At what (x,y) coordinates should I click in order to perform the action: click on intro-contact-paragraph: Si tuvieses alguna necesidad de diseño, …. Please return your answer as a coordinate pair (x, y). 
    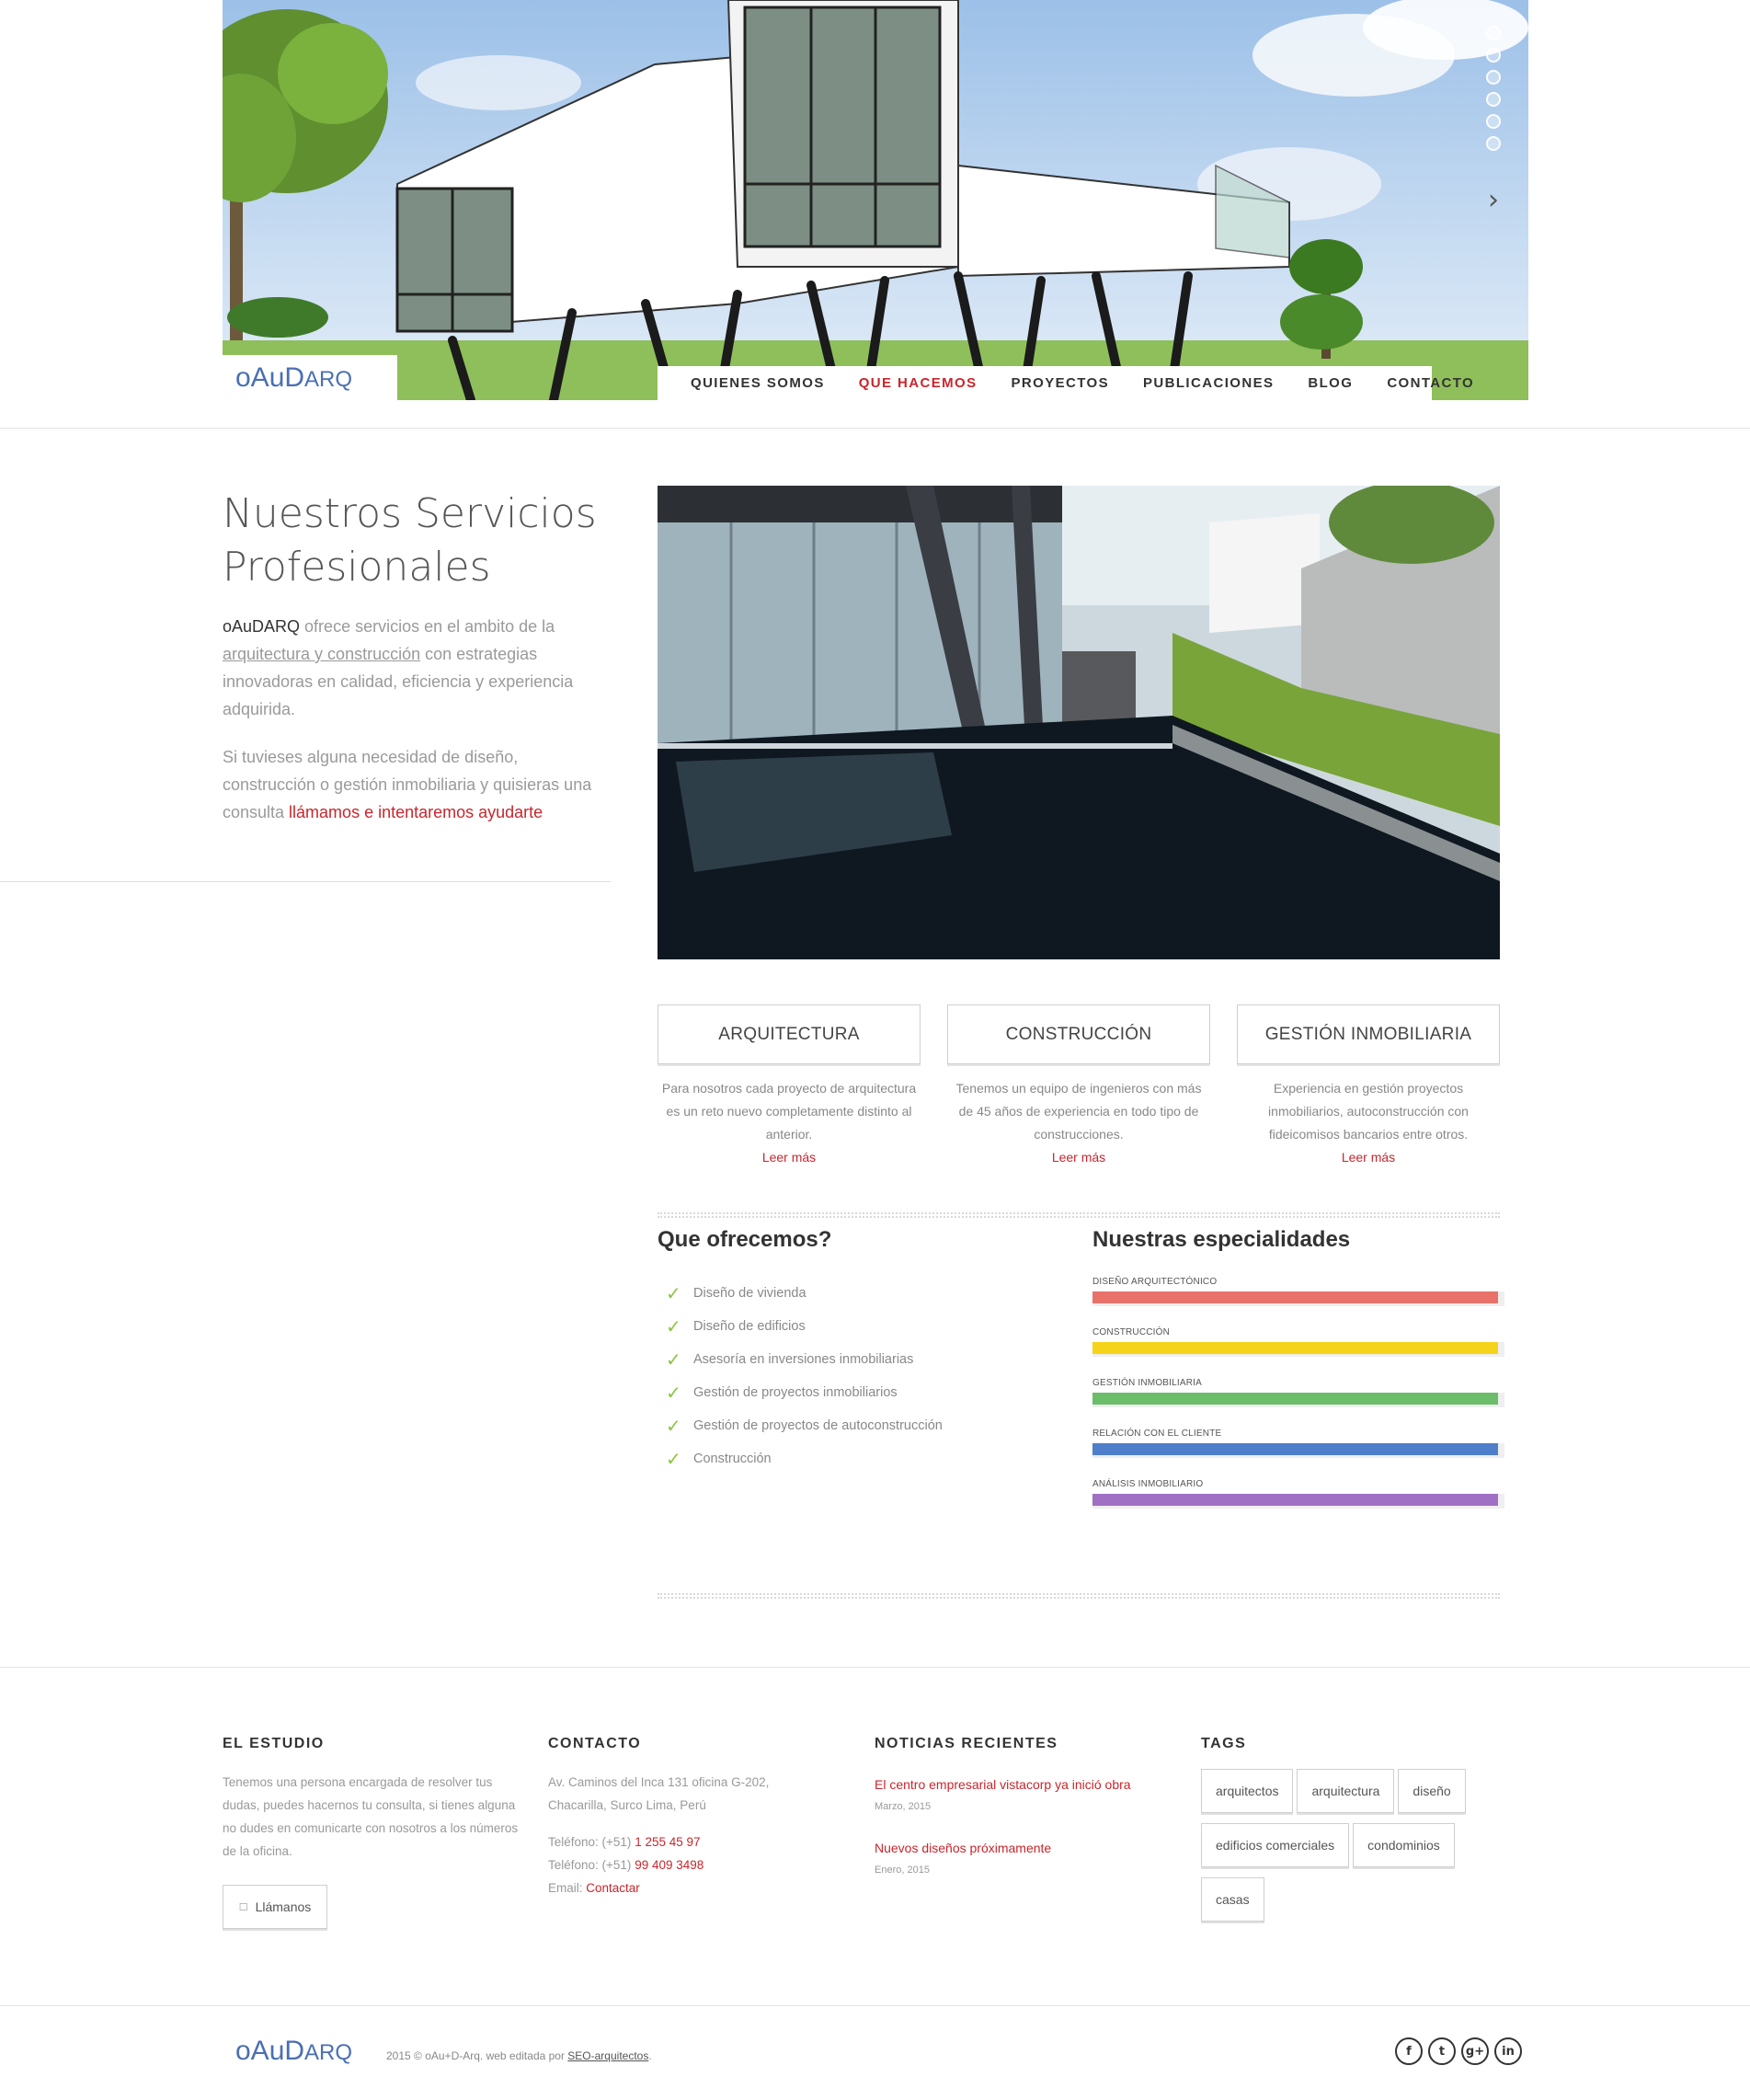
    Looking at the image, I should click on (416, 784).